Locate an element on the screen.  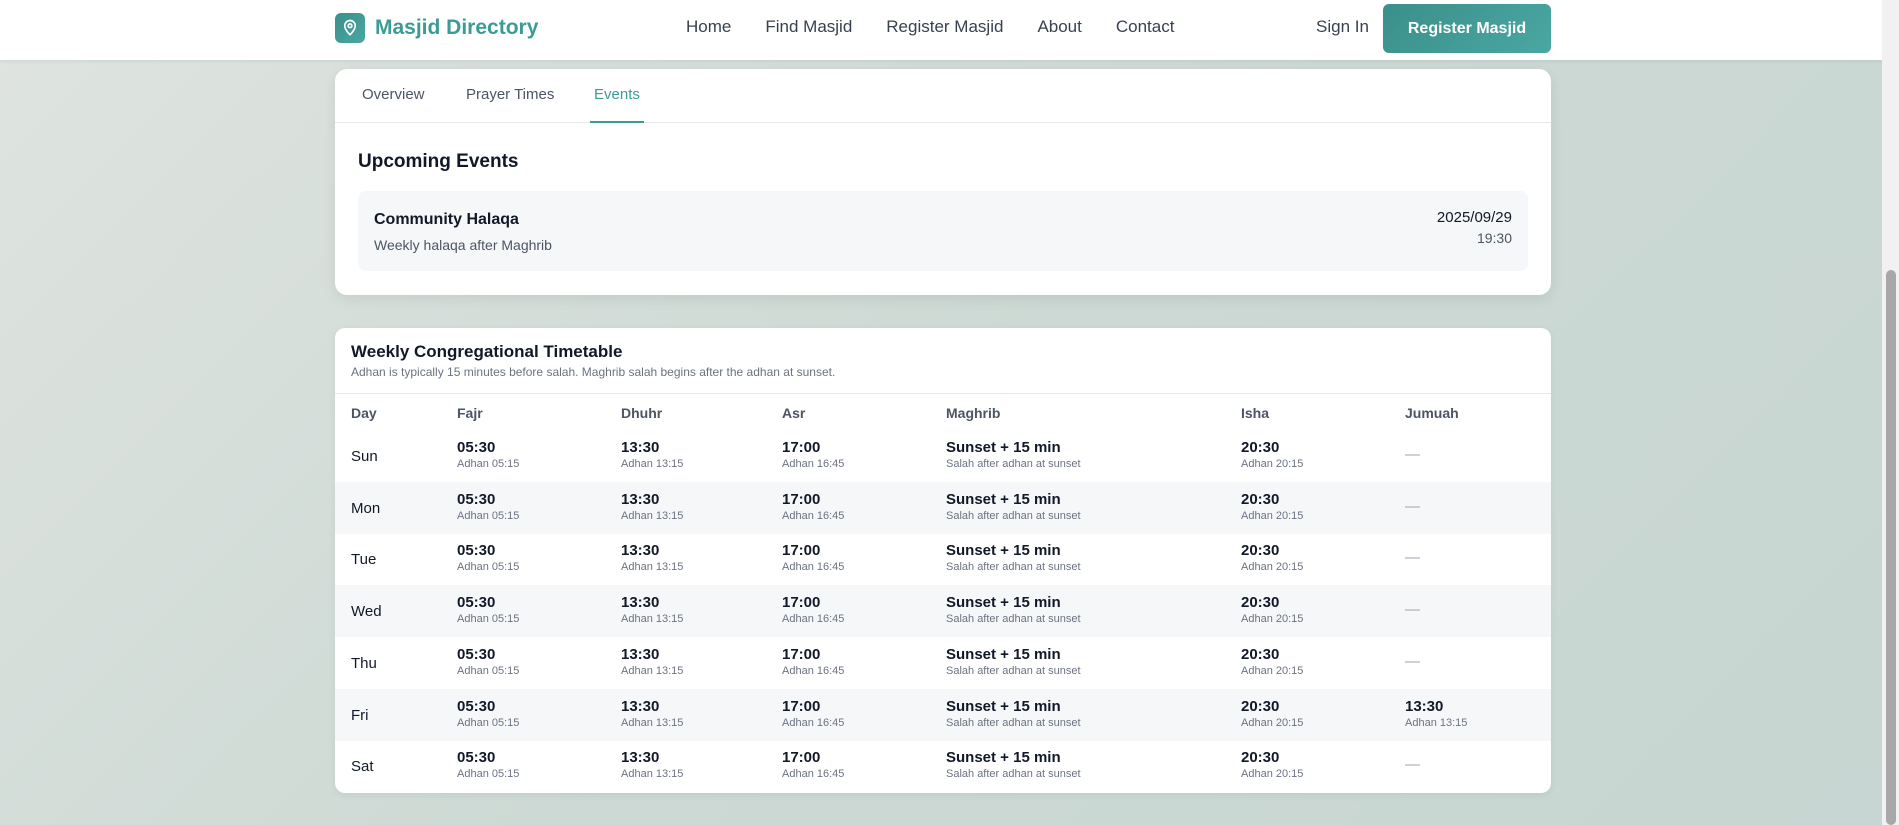
active-tab-indicator is located at coordinates (617, 122).